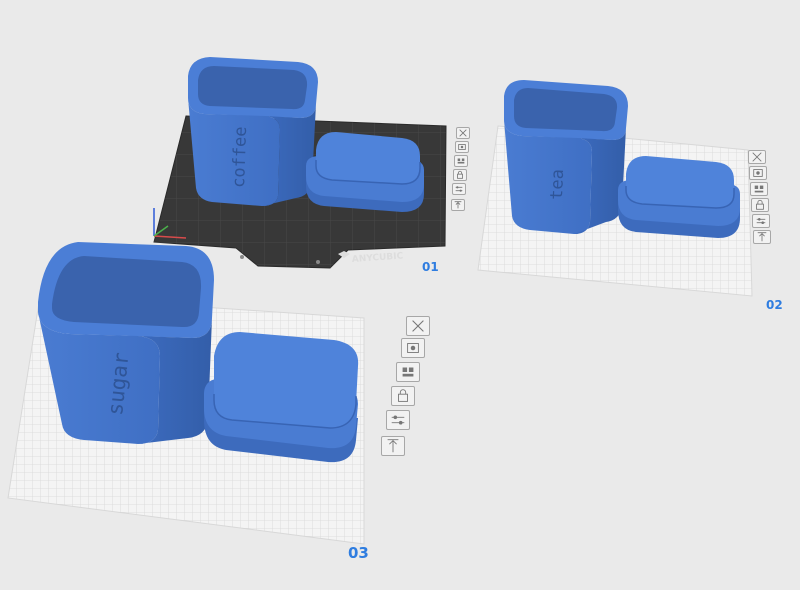 This screenshot has width=800, height=590. What do you see at coordinates (365, 172) in the screenshot?
I see `lid-coffee` at bounding box center [365, 172].